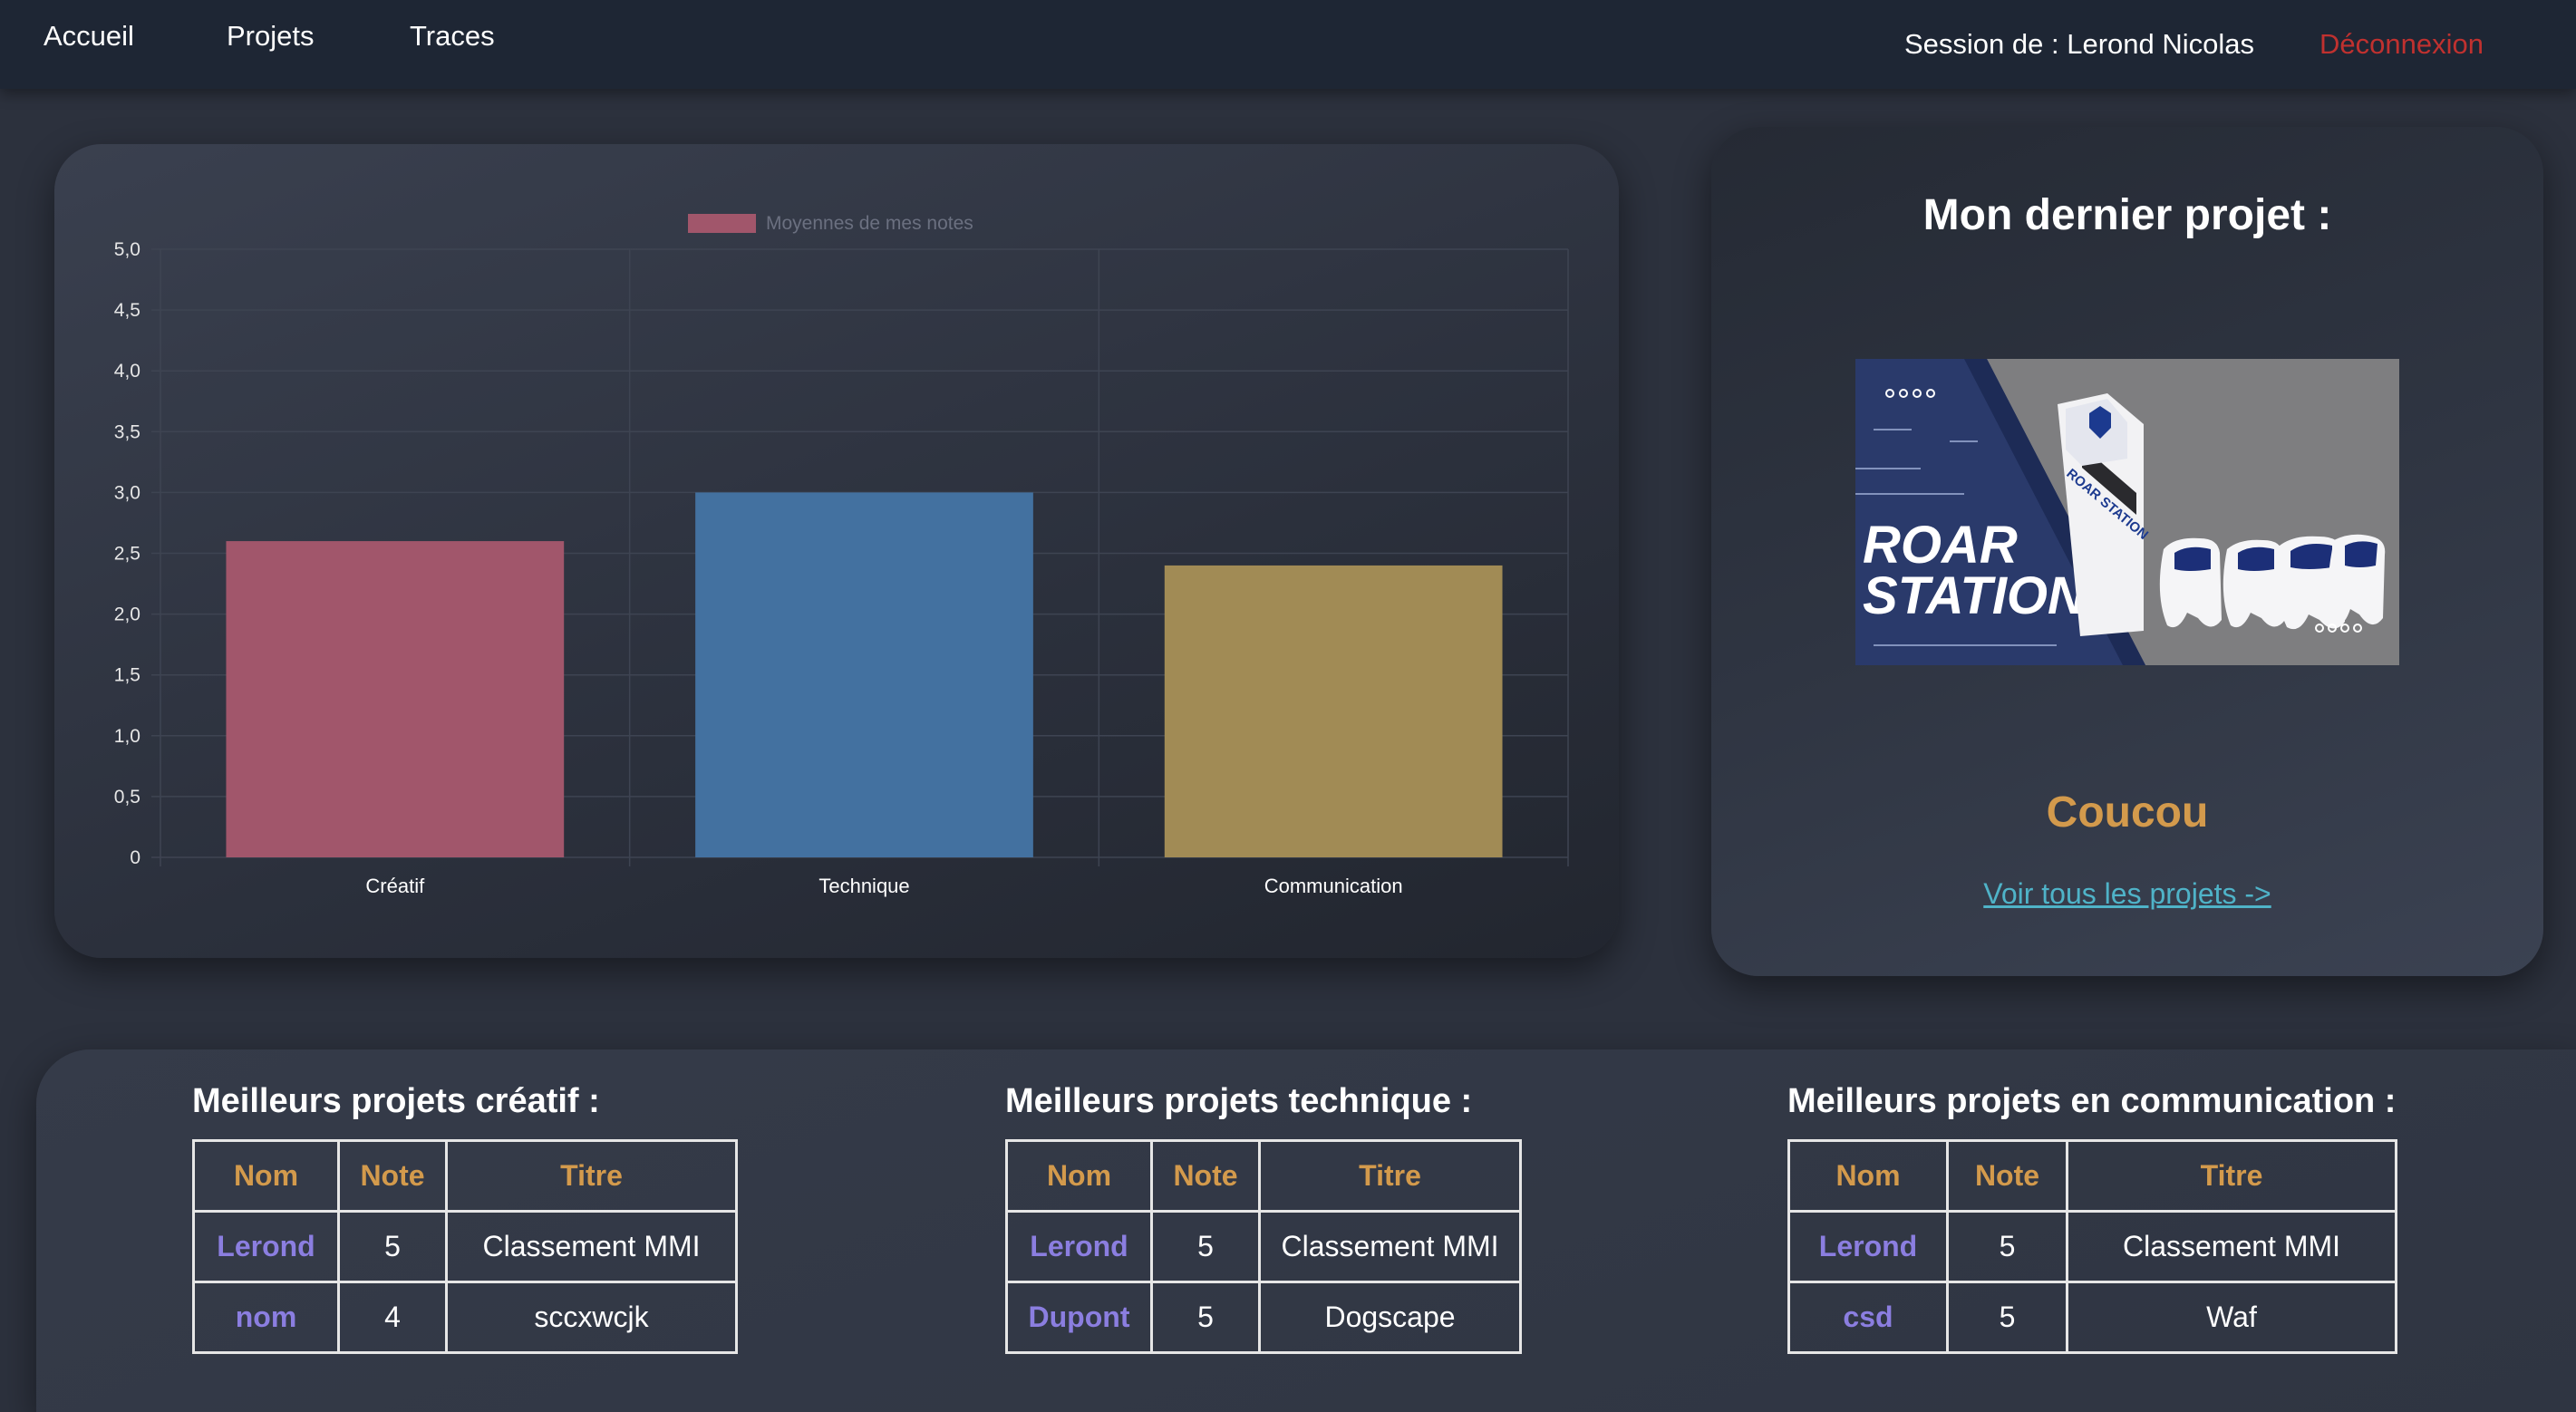  Describe the element at coordinates (2231, 1318) in the screenshot. I see `cell-titre: Waf` at that location.